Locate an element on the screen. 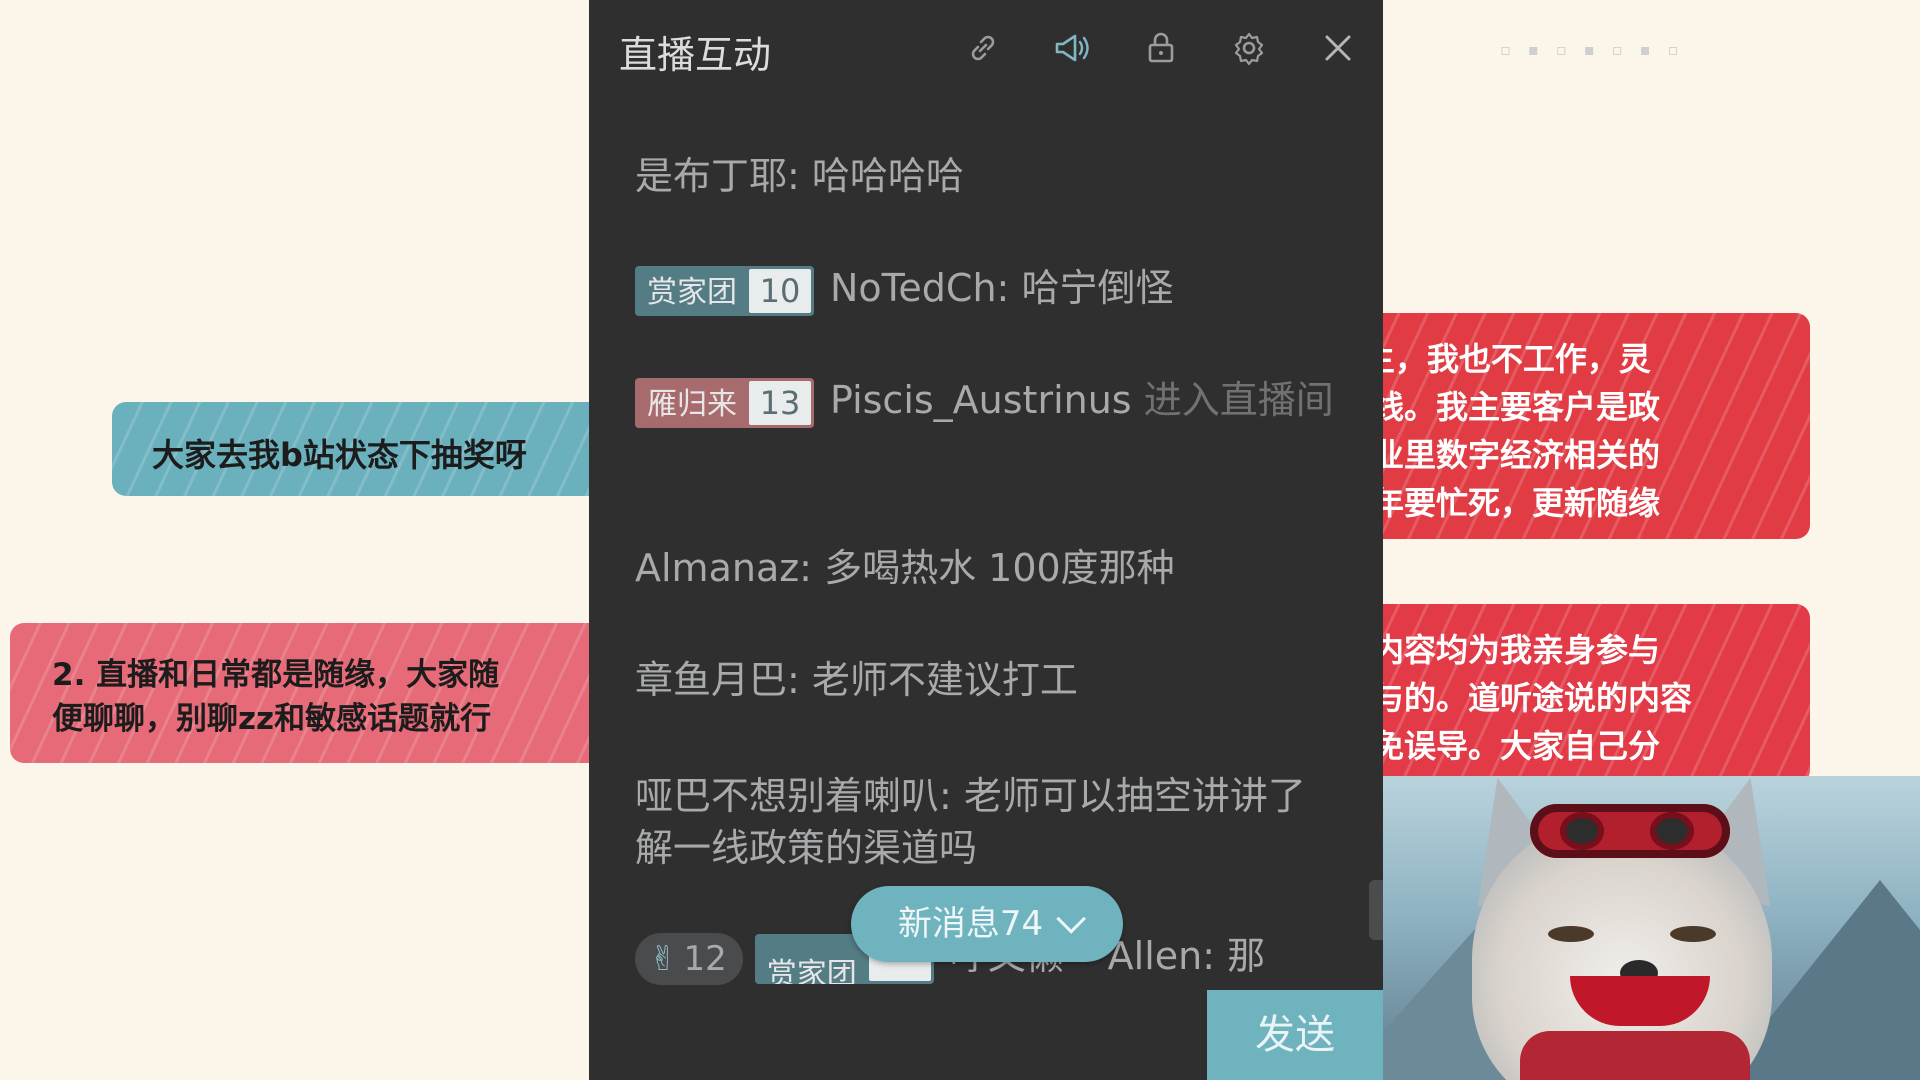 The width and height of the screenshot is (1920, 1080). send-button: 发送 is located at coordinates (1295, 1035).